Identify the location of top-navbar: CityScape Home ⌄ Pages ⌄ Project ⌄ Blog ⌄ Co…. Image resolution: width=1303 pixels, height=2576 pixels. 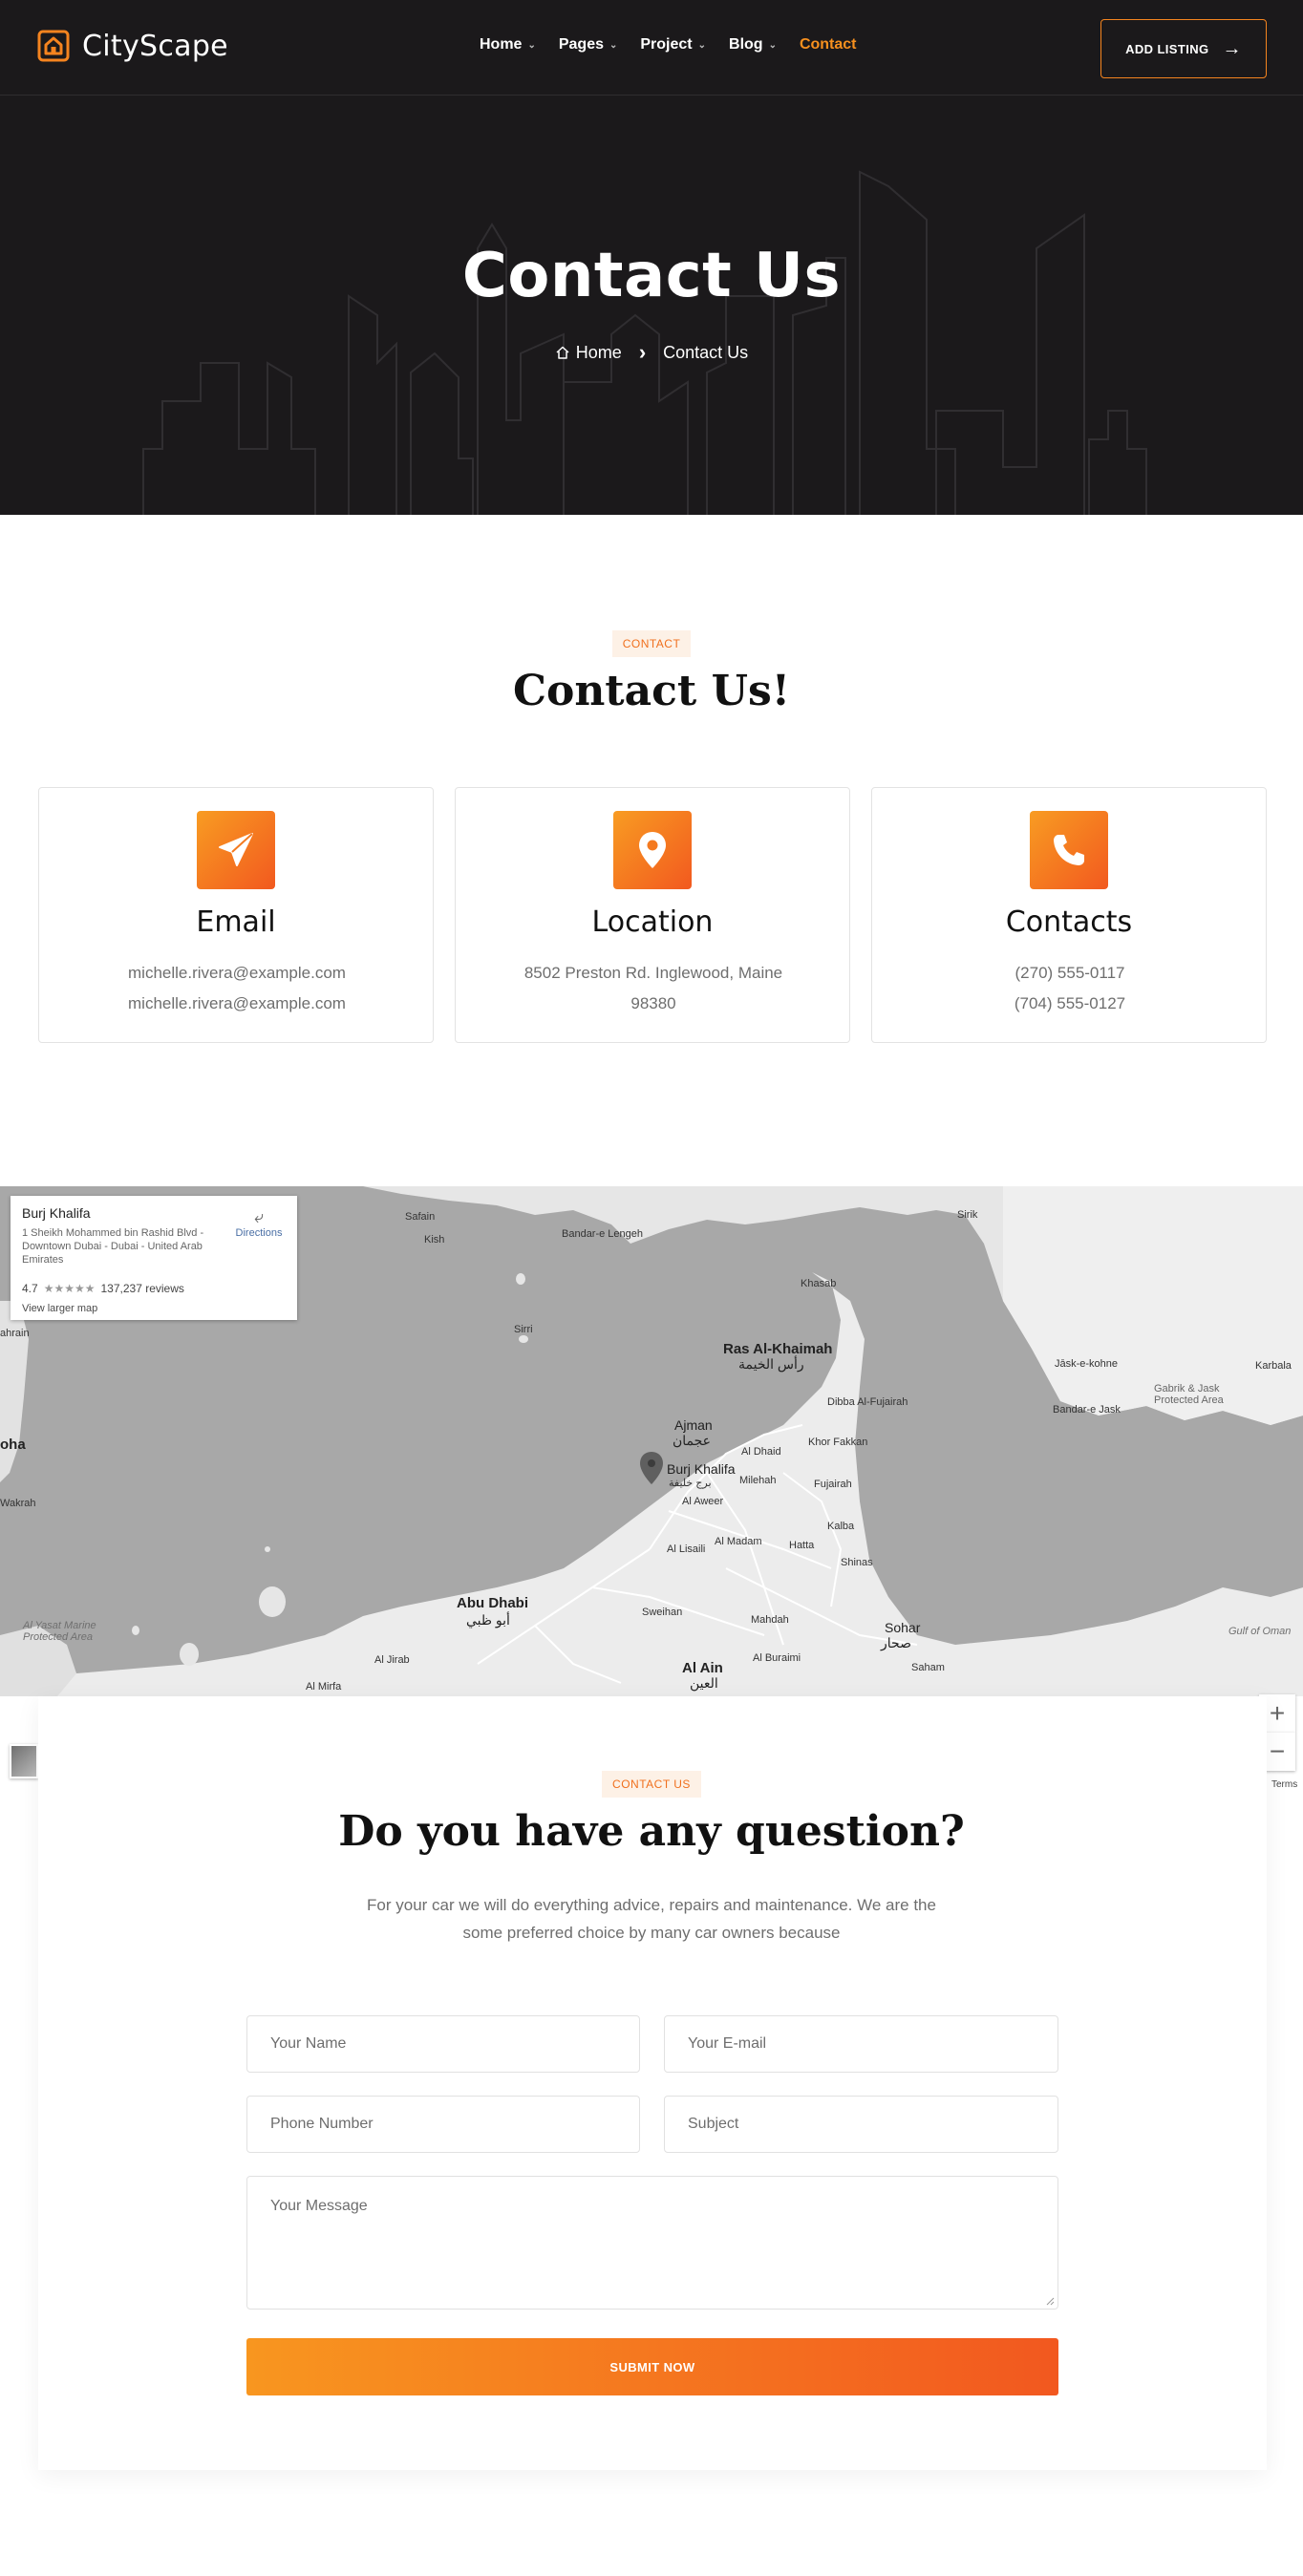
(651, 48).